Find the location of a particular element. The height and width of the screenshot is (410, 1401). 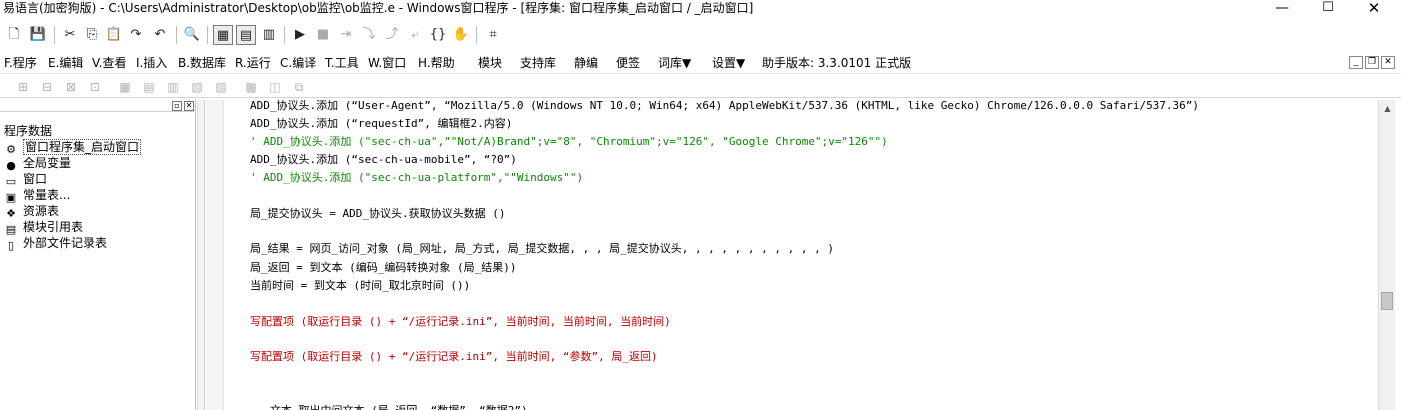

close-button: ✕ is located at coordinates (1374, 9).